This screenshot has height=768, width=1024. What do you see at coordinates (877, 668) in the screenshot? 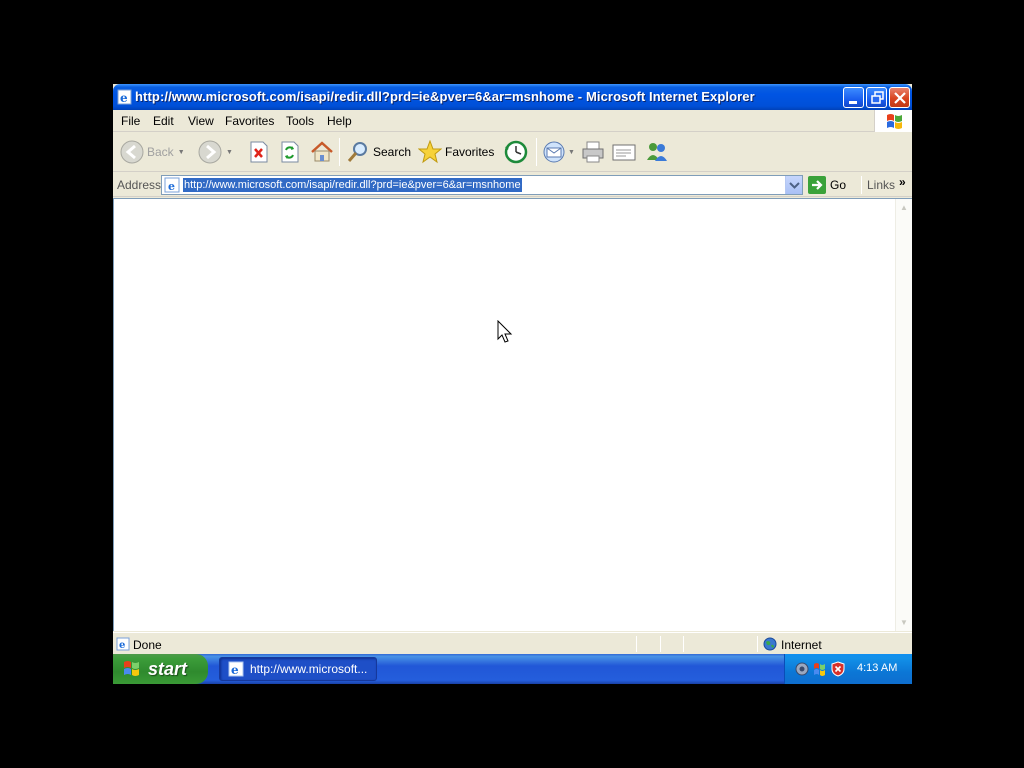
I see `tray-clock: 4:13 AM` at bounding box center [877, 668].